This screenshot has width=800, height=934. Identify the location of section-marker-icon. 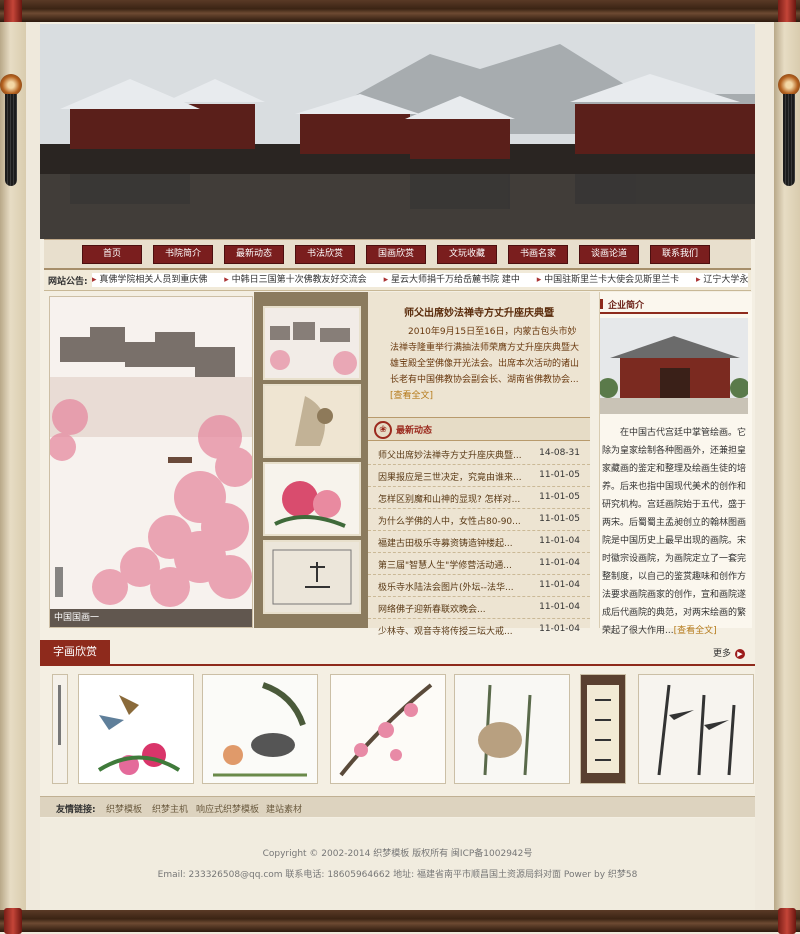
(601, 304).